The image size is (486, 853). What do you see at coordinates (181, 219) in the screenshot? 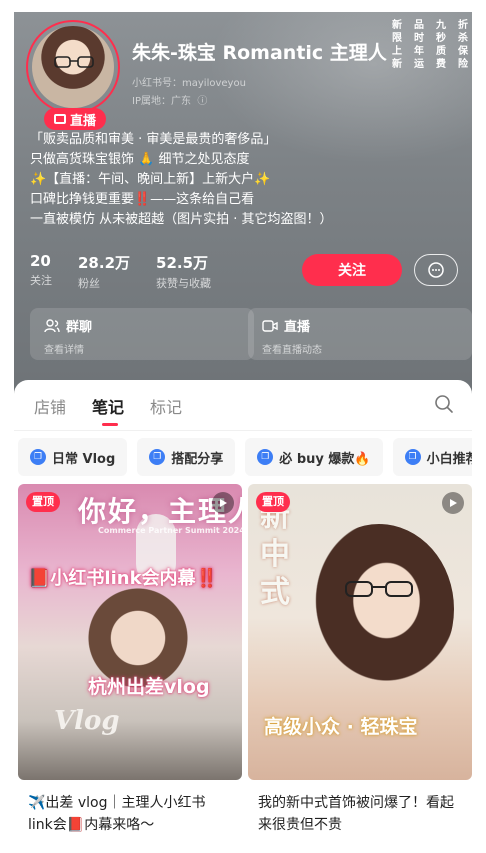
I see `bio-line: 一直被模仿 从未被超越（图片实拍 · 其它均盗图！）` at bounding box center [181, 219].